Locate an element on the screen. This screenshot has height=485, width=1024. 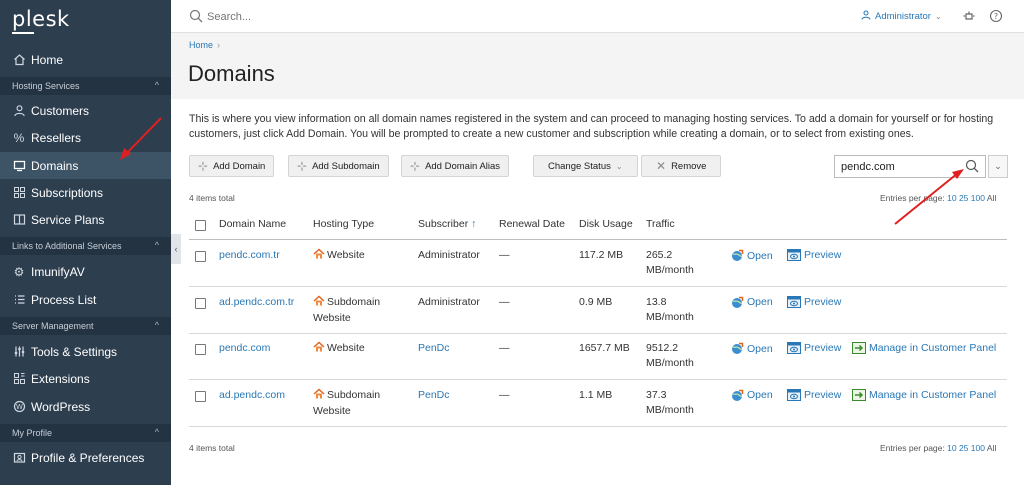
plesk-logo: plesk is located at coordinates (41, 19).